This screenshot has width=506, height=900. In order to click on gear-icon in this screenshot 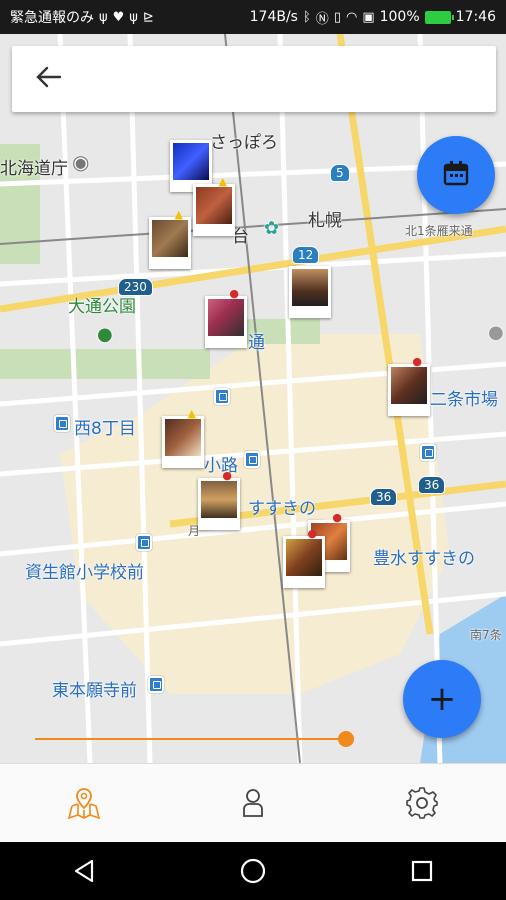, I will do `click(421, 803)`.